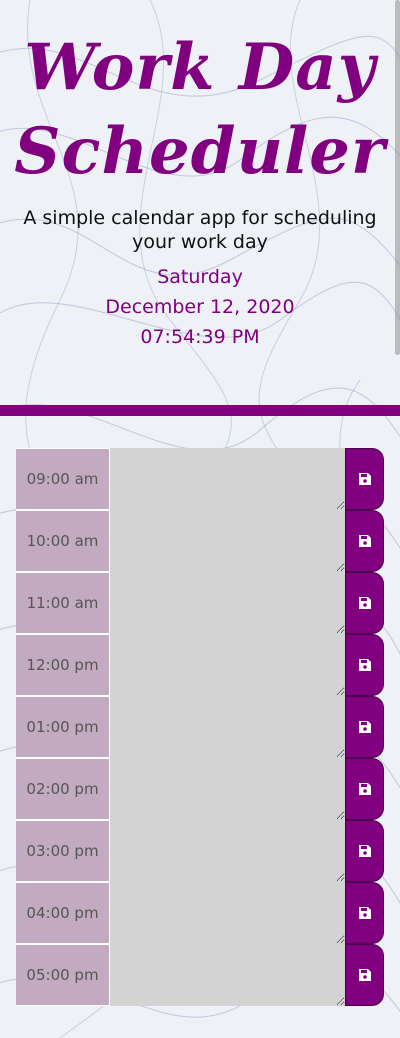 The image size is (400, 1038). I want to click on current-date: December 12, 2020, so click(200, 307).